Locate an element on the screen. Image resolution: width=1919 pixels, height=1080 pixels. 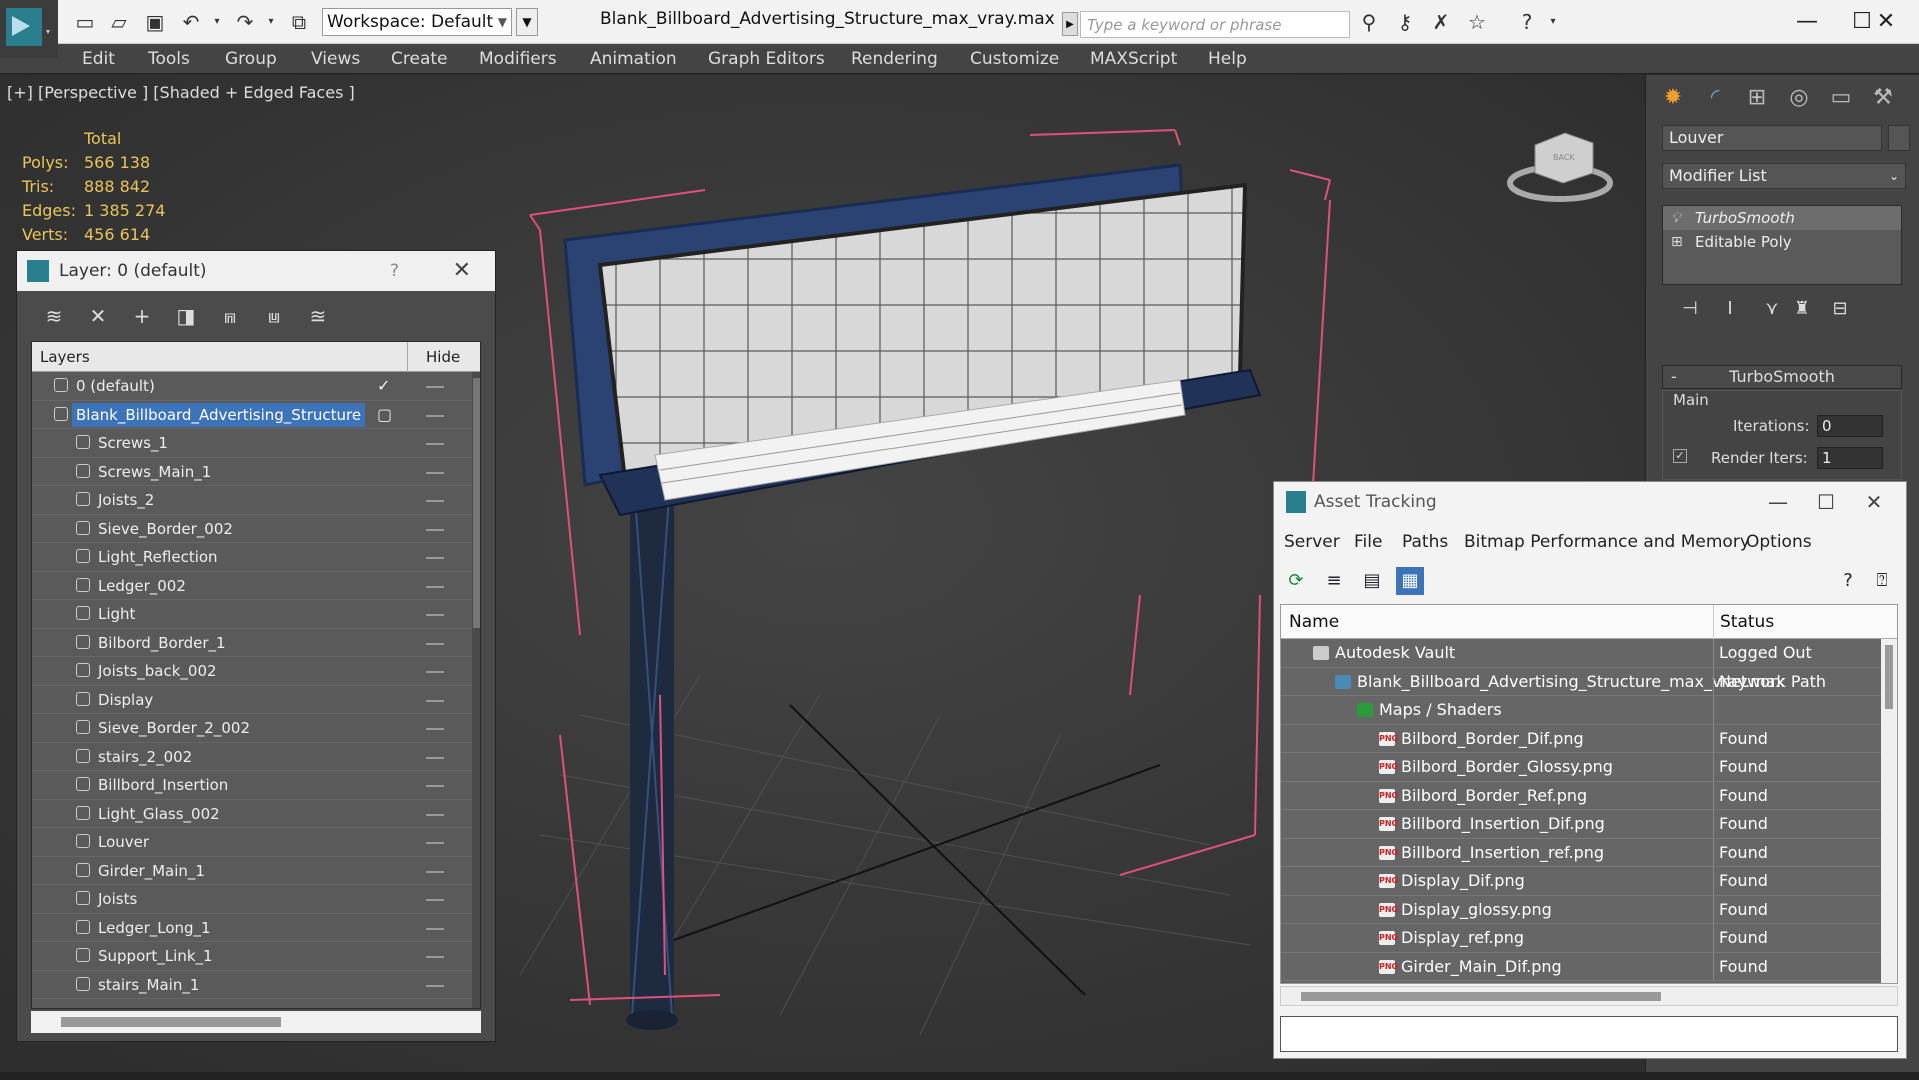
menu-maxscript: MAXScript is located at coordinates (1133, 59).